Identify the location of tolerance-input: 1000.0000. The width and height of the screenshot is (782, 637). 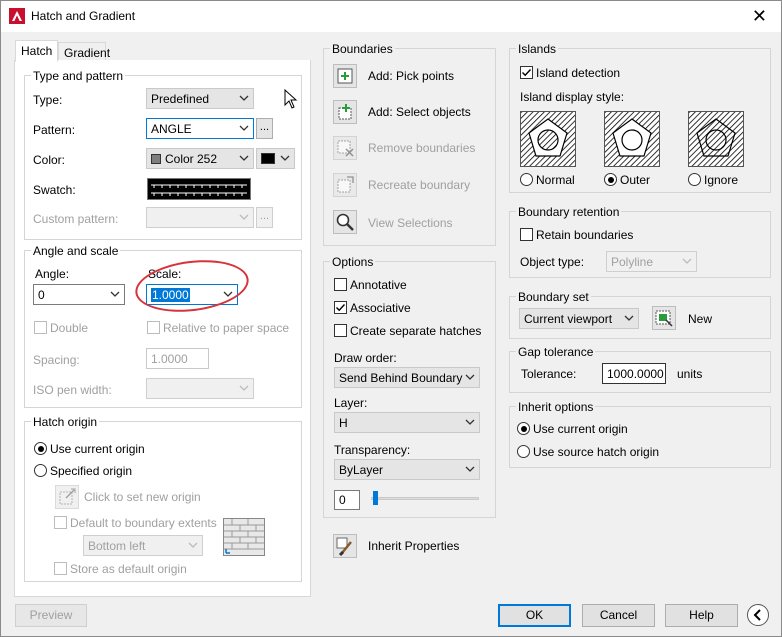
(634, 373).